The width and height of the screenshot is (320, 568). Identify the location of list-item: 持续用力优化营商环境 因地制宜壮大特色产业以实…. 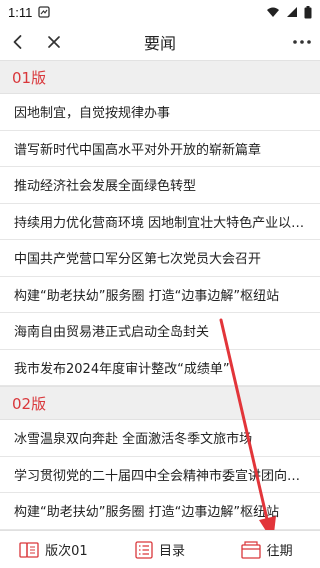
(160, 222).